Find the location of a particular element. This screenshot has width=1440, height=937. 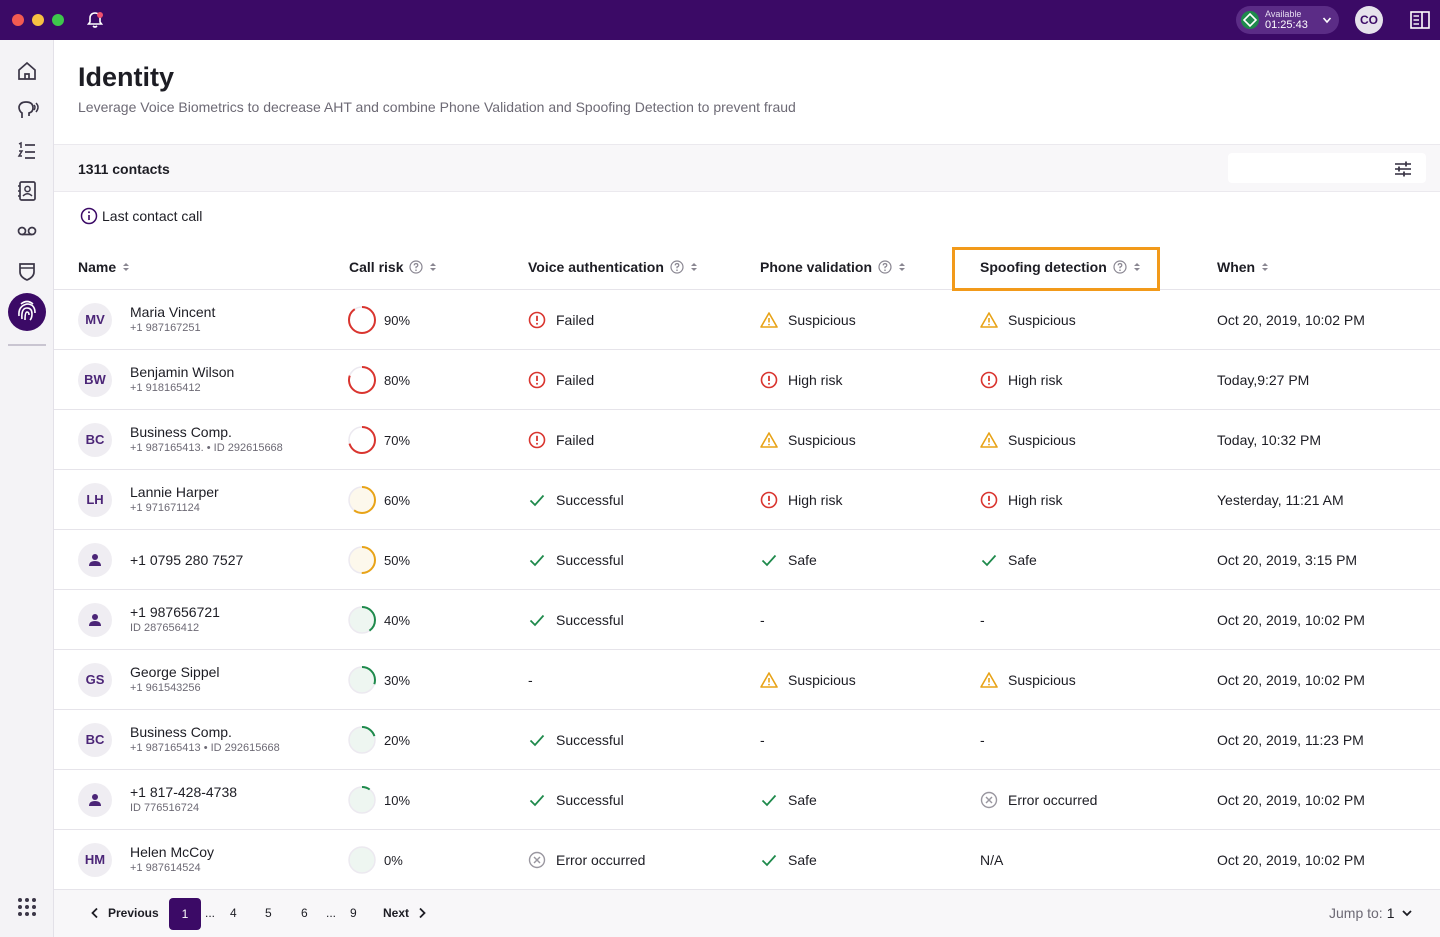

contact-time: Oct 20, 2019, 3:15 PM is located at coordinates (1287, 560).